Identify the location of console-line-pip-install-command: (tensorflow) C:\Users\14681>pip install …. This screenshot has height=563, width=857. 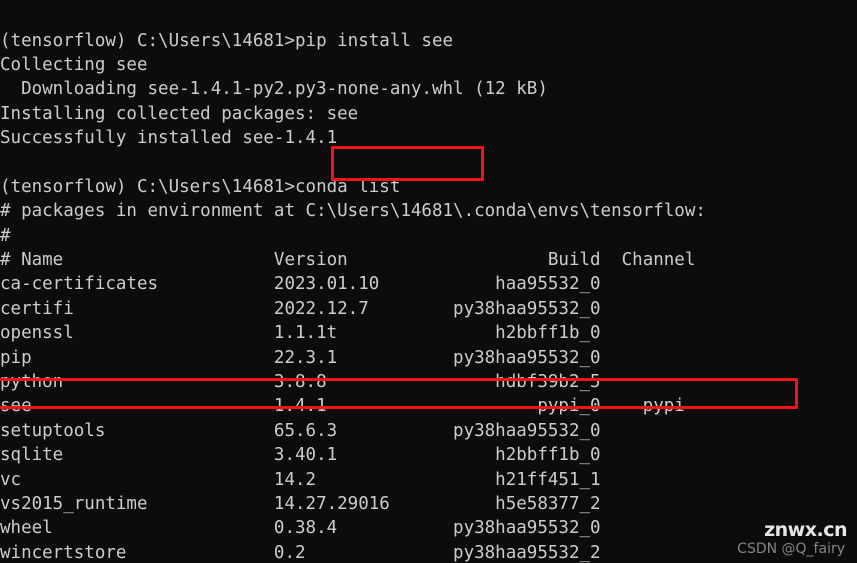
(227, 40).